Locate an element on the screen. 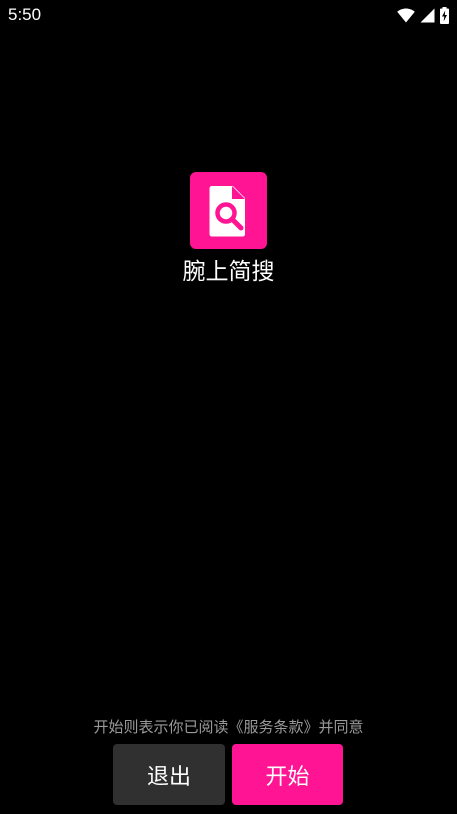  start-button: 开始 is located at coordinates (287, 774).